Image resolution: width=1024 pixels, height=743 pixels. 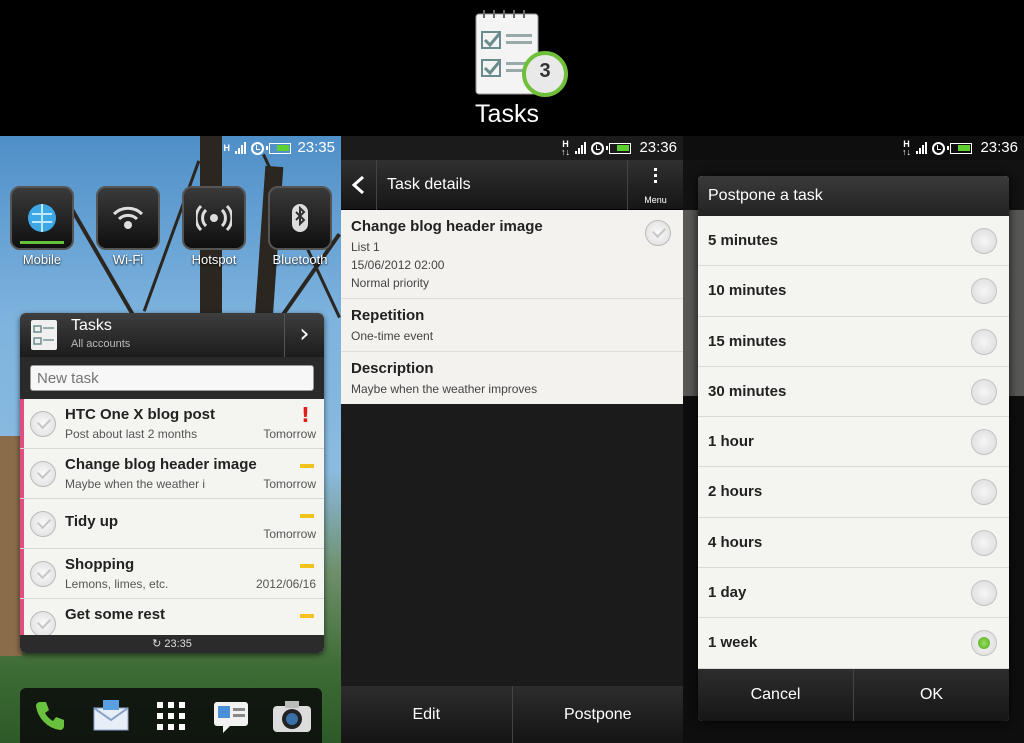 What do you see at coordinates (101, 344) in the screenshot?
I see `widget-subtitle: All accounts` at bounding box center [101, 344].